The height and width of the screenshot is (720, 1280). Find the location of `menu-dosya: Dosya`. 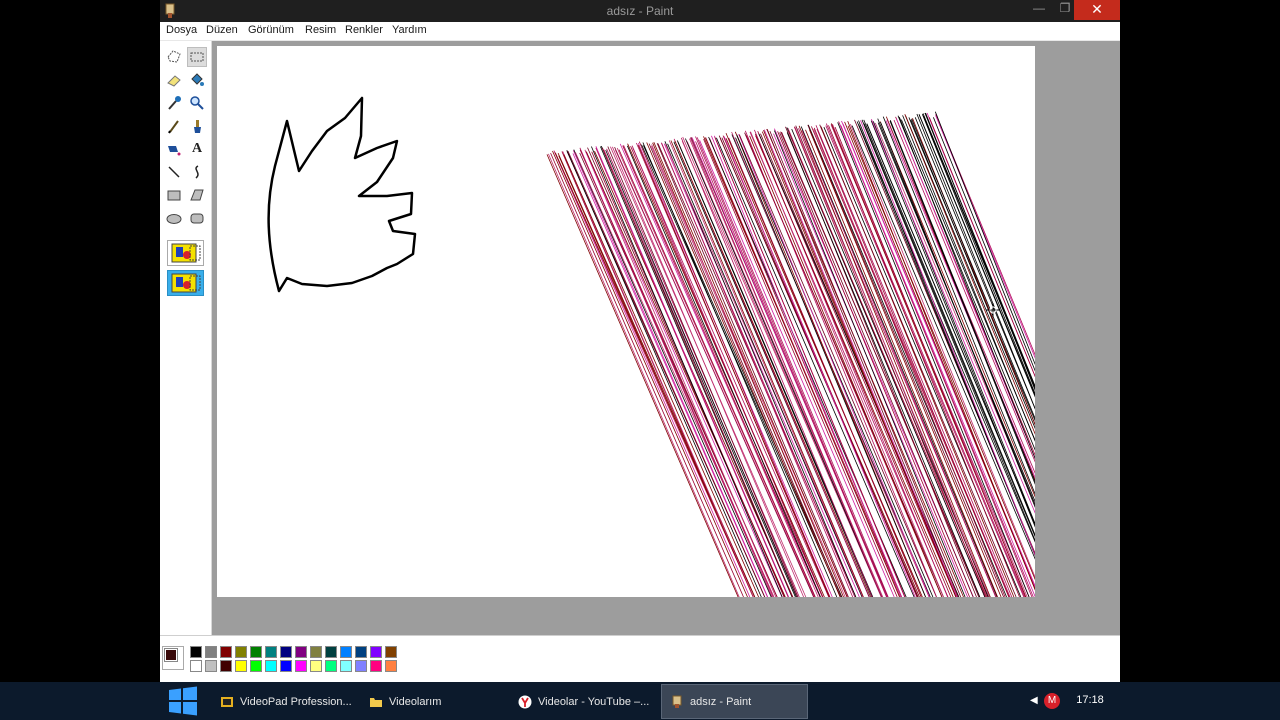

menu-dosya: Dosya is located at coordinates (181, 30).